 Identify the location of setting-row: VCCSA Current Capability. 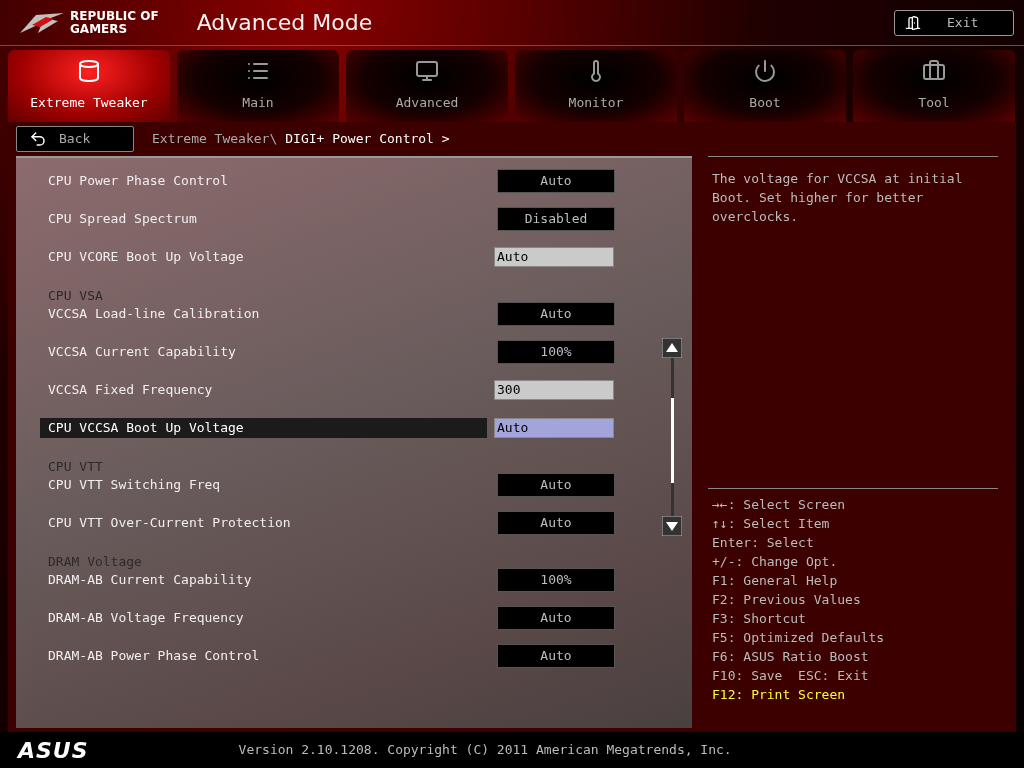
(263, 352).